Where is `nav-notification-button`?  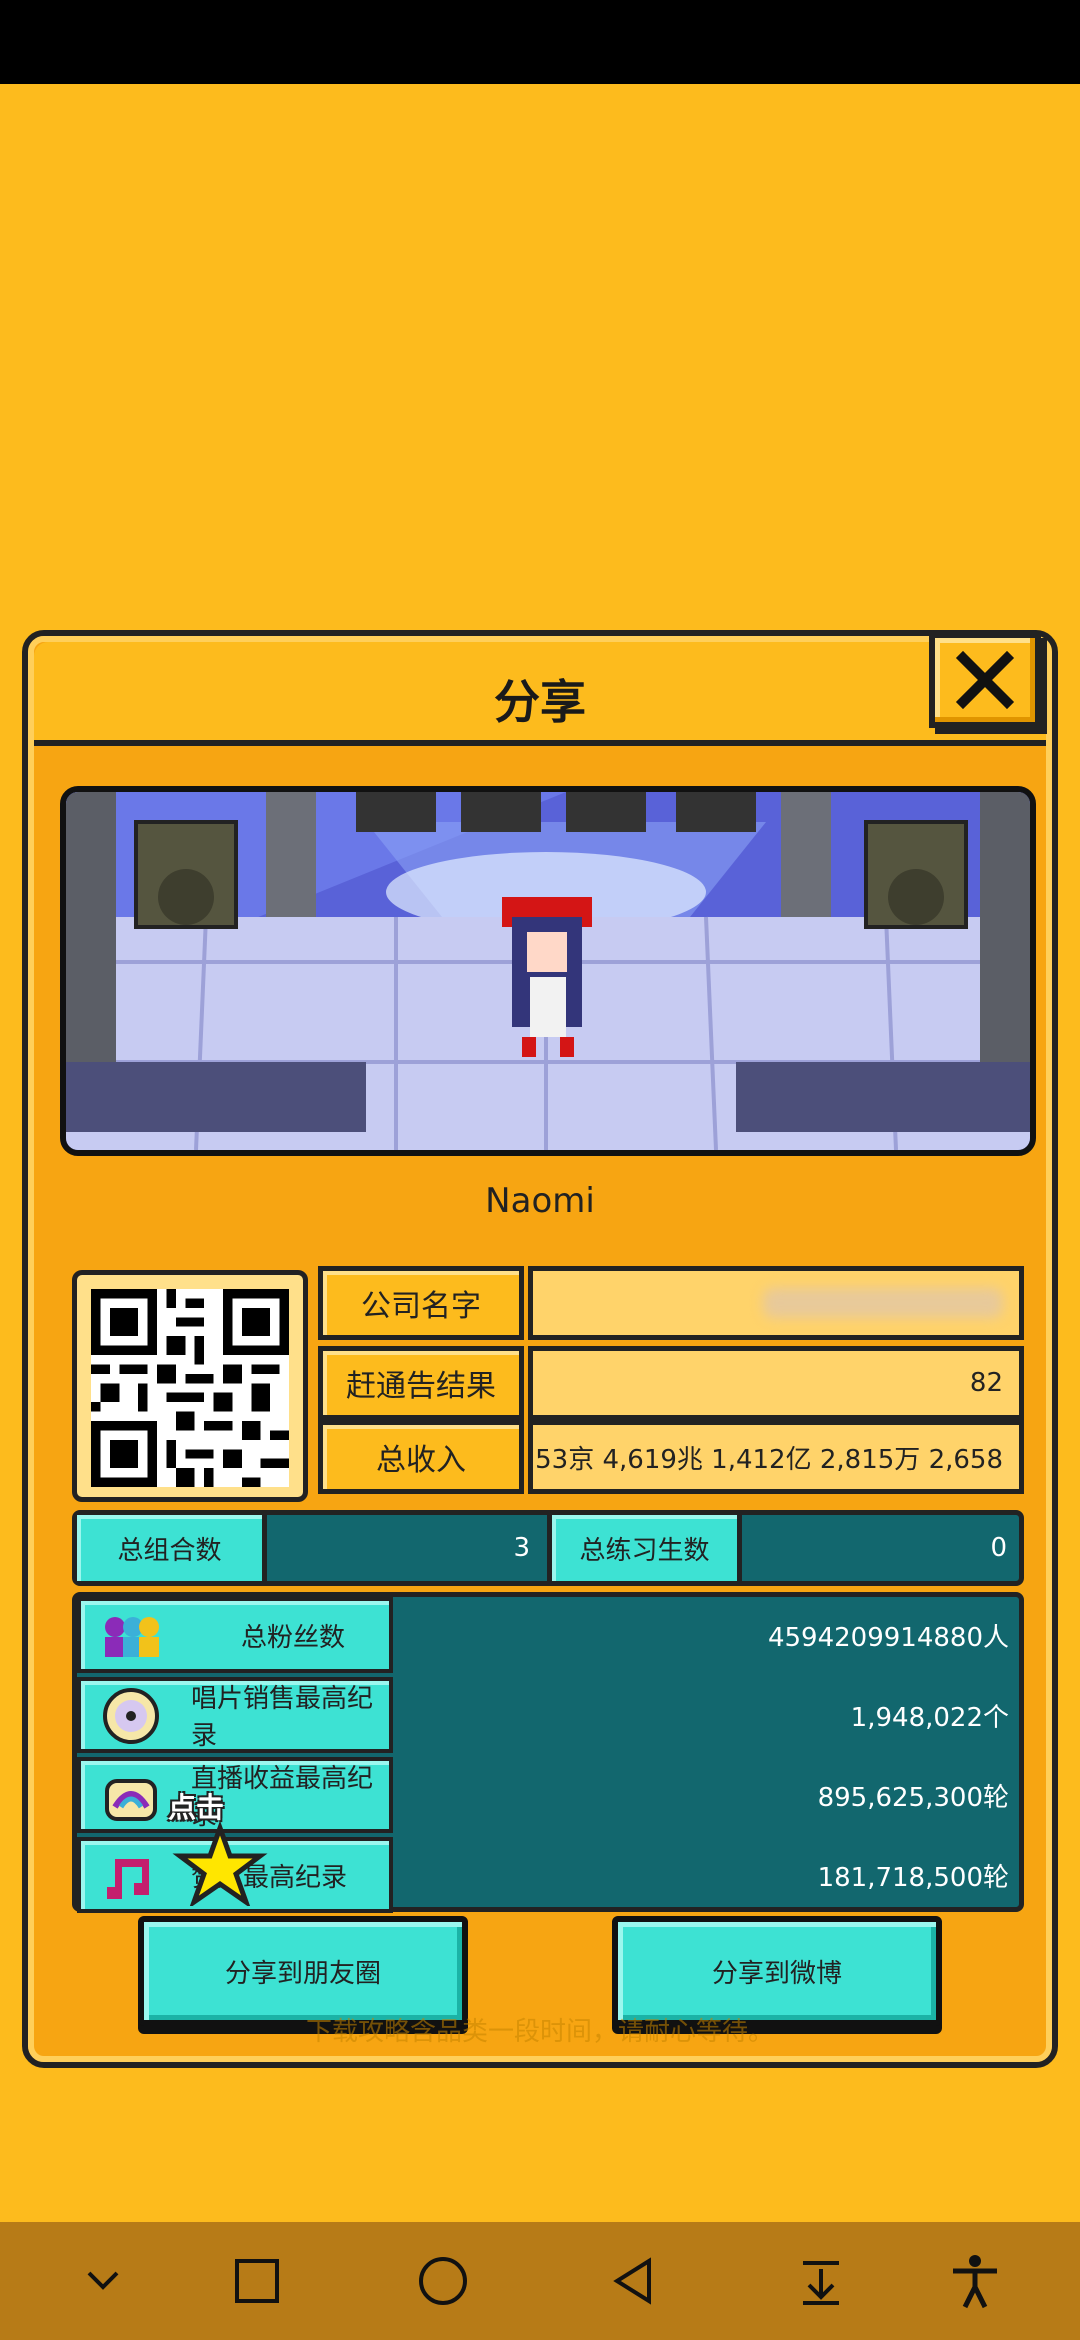
nav-notification-button is located at coordinates (821, 2281).